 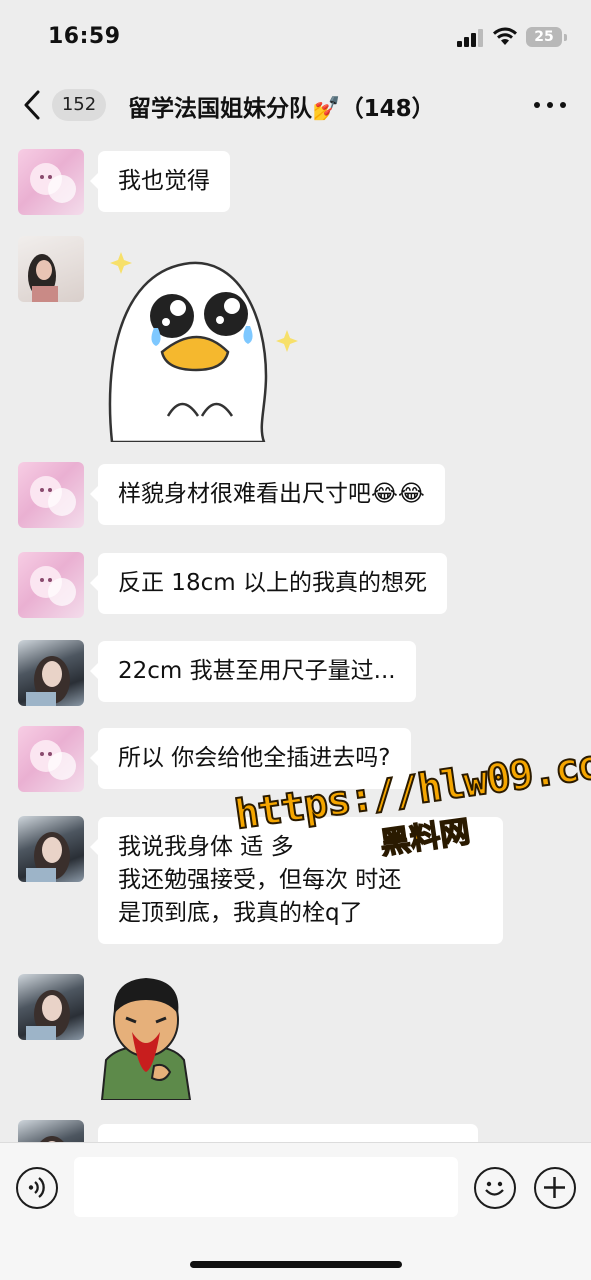 I want to click on status-time: 16:59, so click(x=84, y=36).